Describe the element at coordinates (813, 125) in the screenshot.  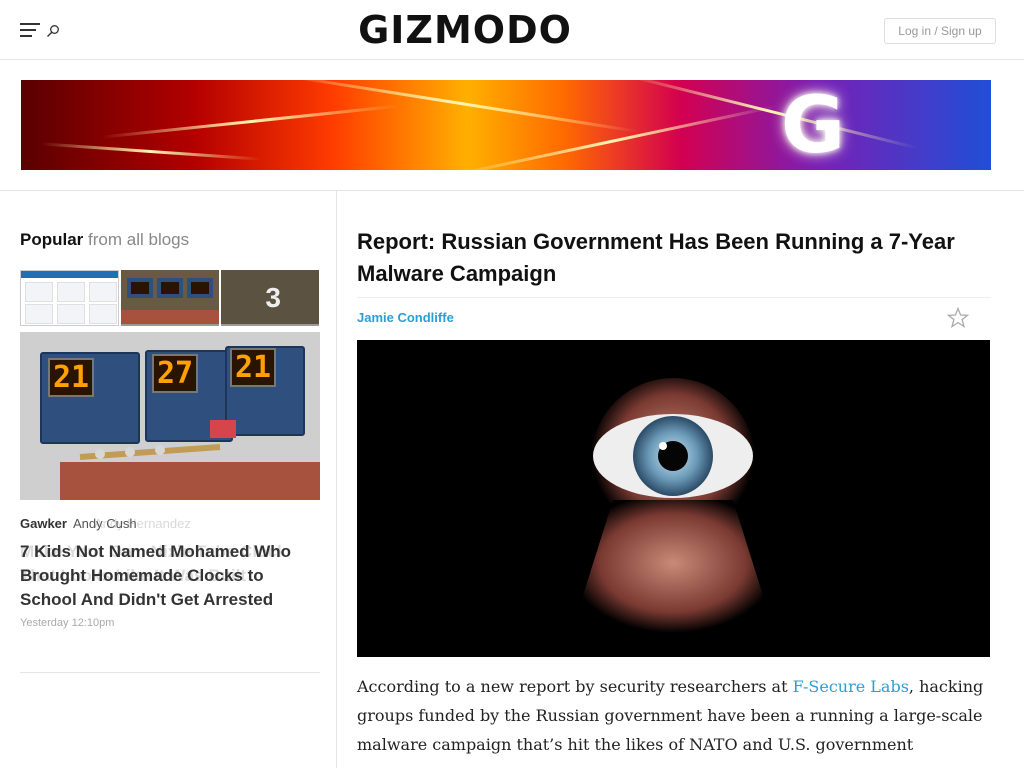
I see `banner-g-logo: G` at that location.